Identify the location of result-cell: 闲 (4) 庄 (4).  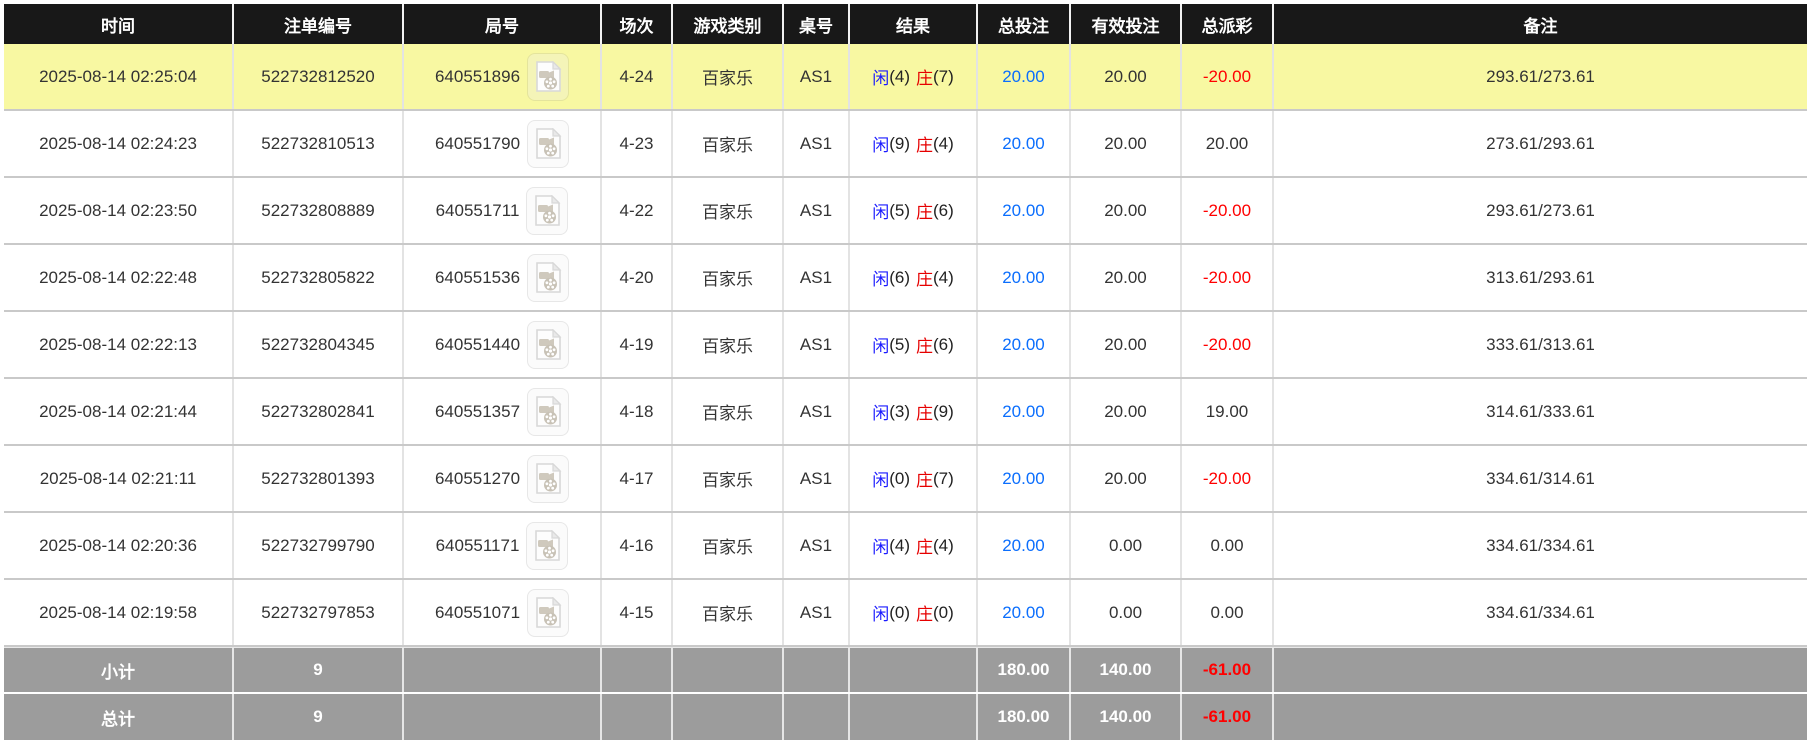
(912, 545).